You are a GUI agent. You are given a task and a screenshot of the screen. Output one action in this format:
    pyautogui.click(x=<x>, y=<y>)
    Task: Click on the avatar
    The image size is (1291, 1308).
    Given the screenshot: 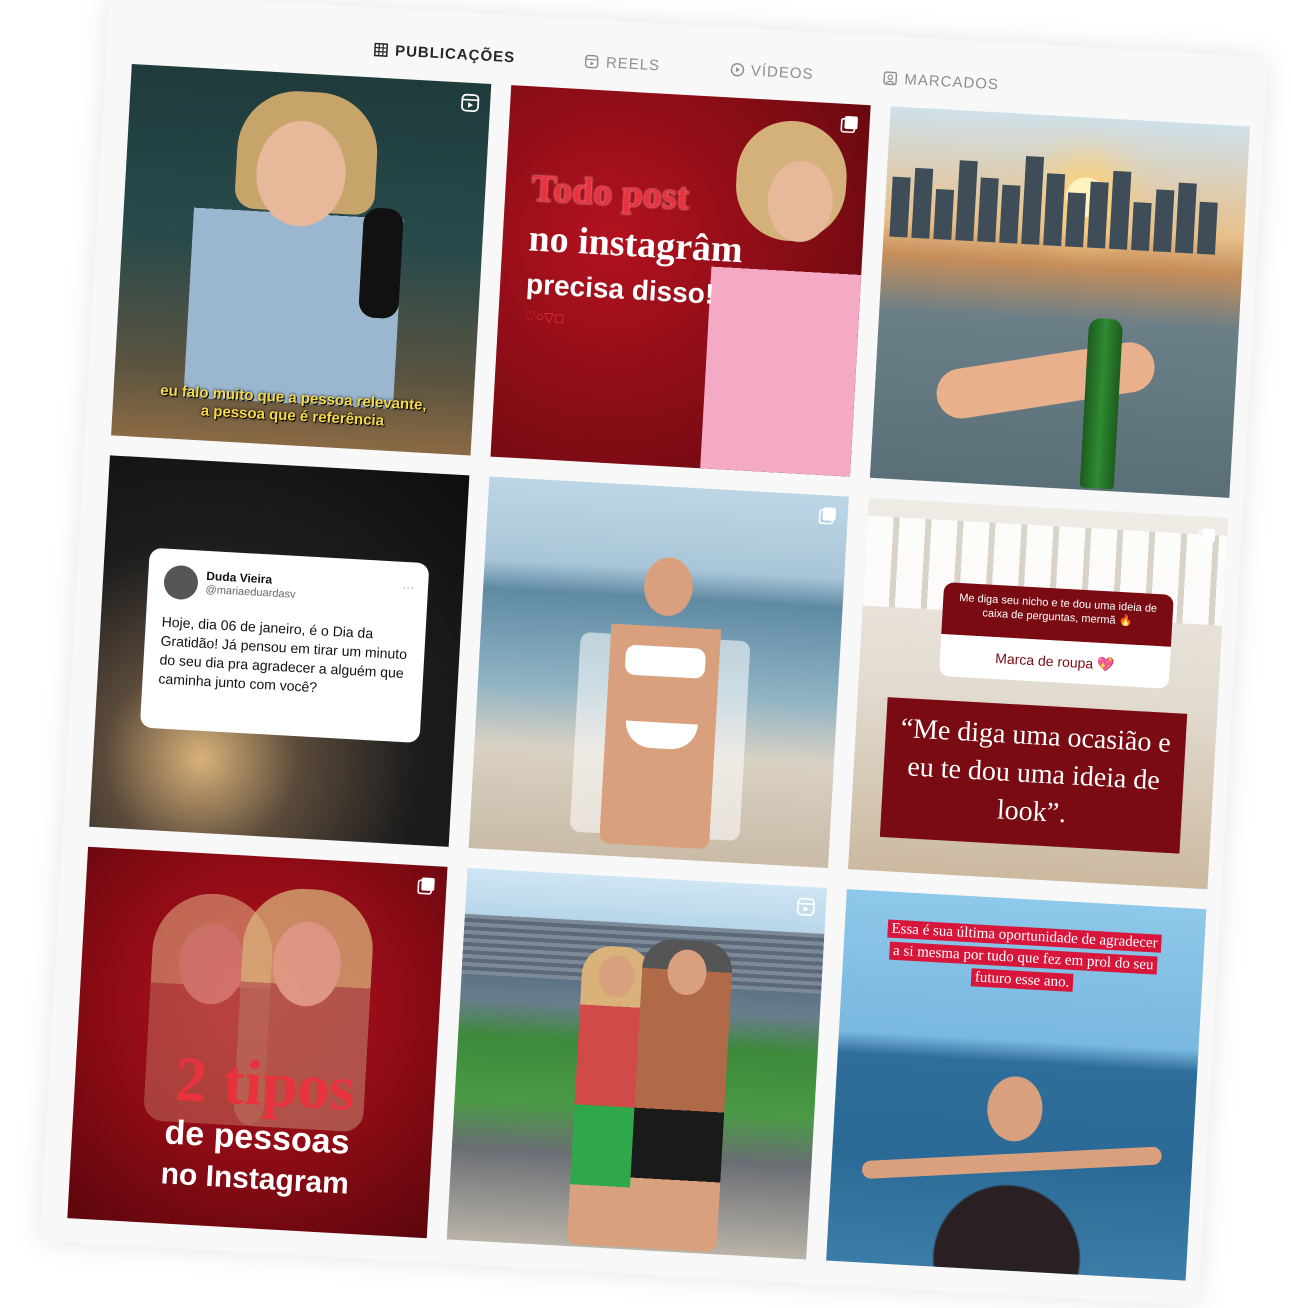 What is the action you would take?
    pyautogui.click(x=181, y=582)
    